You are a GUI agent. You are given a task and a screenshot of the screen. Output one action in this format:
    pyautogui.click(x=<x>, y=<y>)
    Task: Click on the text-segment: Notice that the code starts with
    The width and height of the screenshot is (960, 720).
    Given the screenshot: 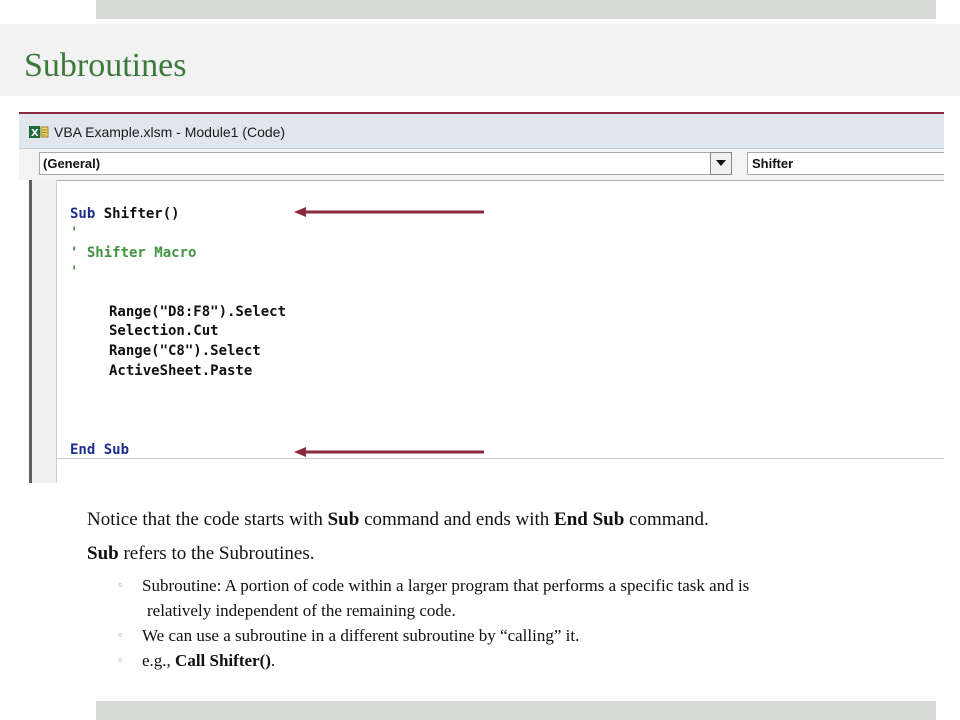 What is the action you would take?
    pyautogui.click(x=207, y=519)
    